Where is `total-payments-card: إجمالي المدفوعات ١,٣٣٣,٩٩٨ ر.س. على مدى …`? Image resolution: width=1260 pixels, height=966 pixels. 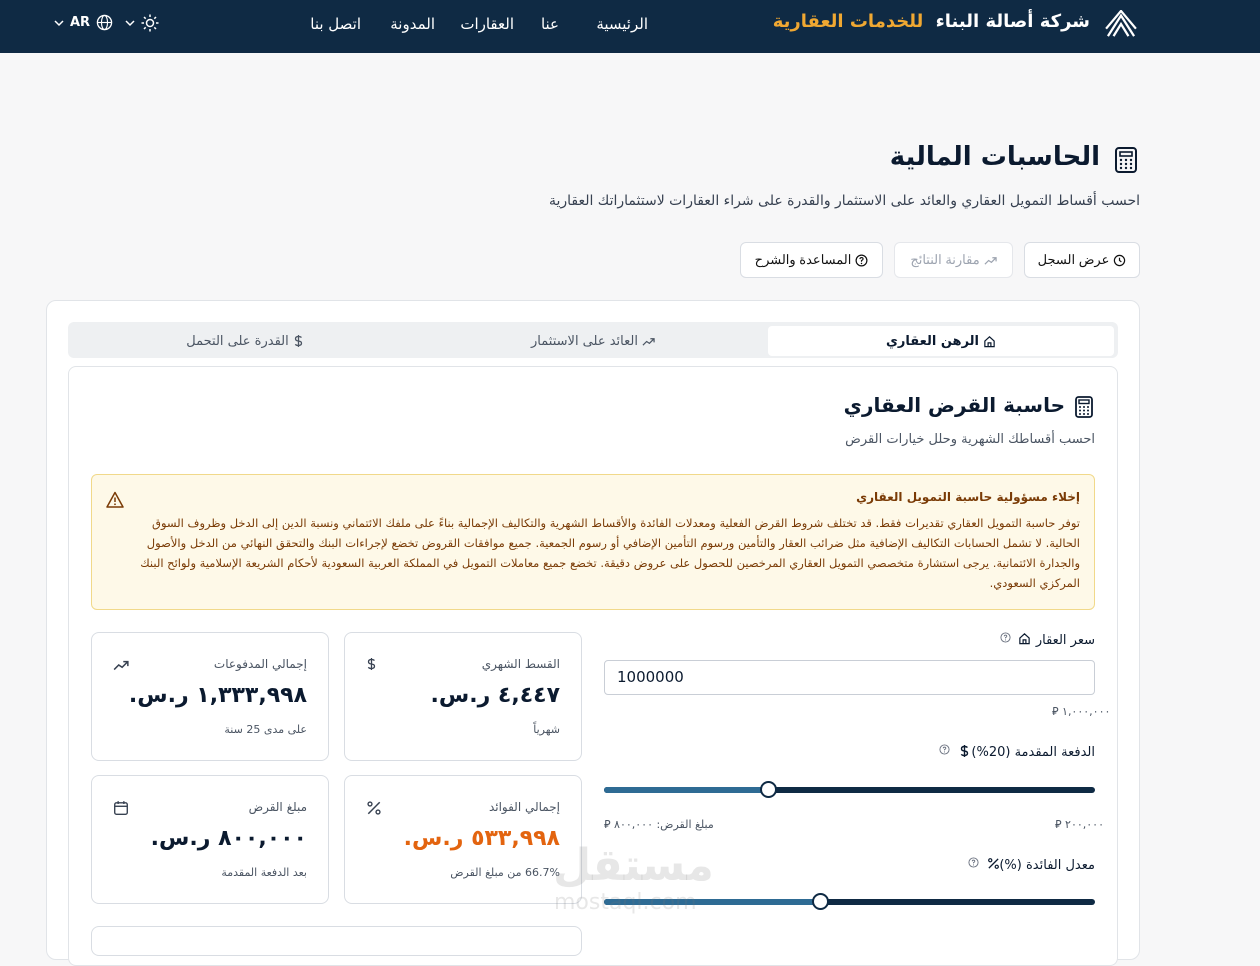
total-payments-card: إجمالي المدفوعات ١,٣٣٣,٩٩٨ ر.س. على مدى … is located at coordinates (210, 696).